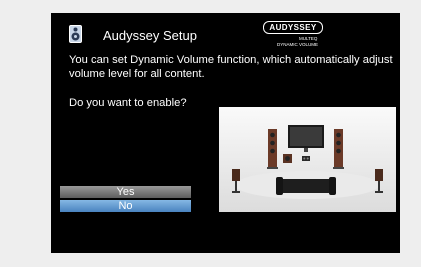  I want to click on page-title: Audyssey Setup, so click(150, 35).